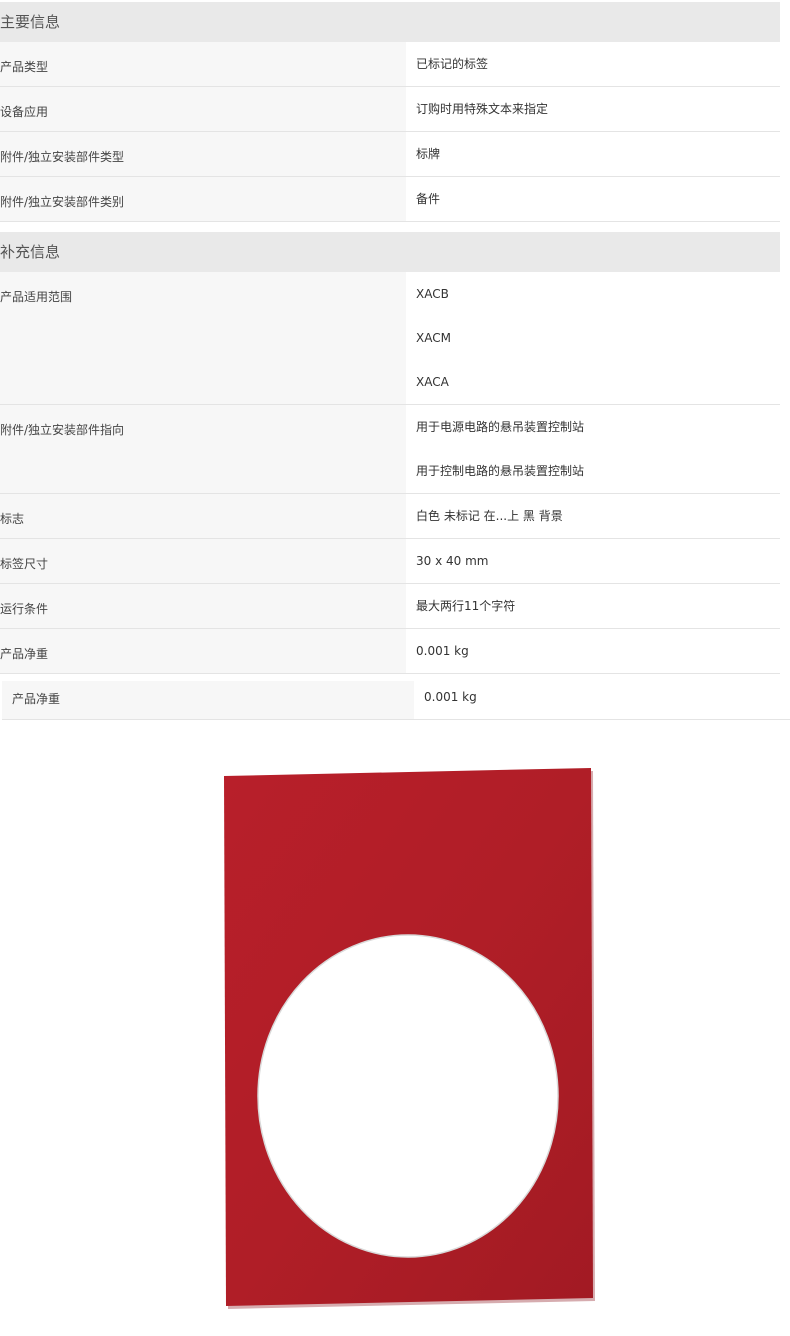  What do you see at coordinates (203, 199) in the screenshot?
I see `spec-label-cell: 附件/独立安装部件类别` at bounding box center [203, 199].